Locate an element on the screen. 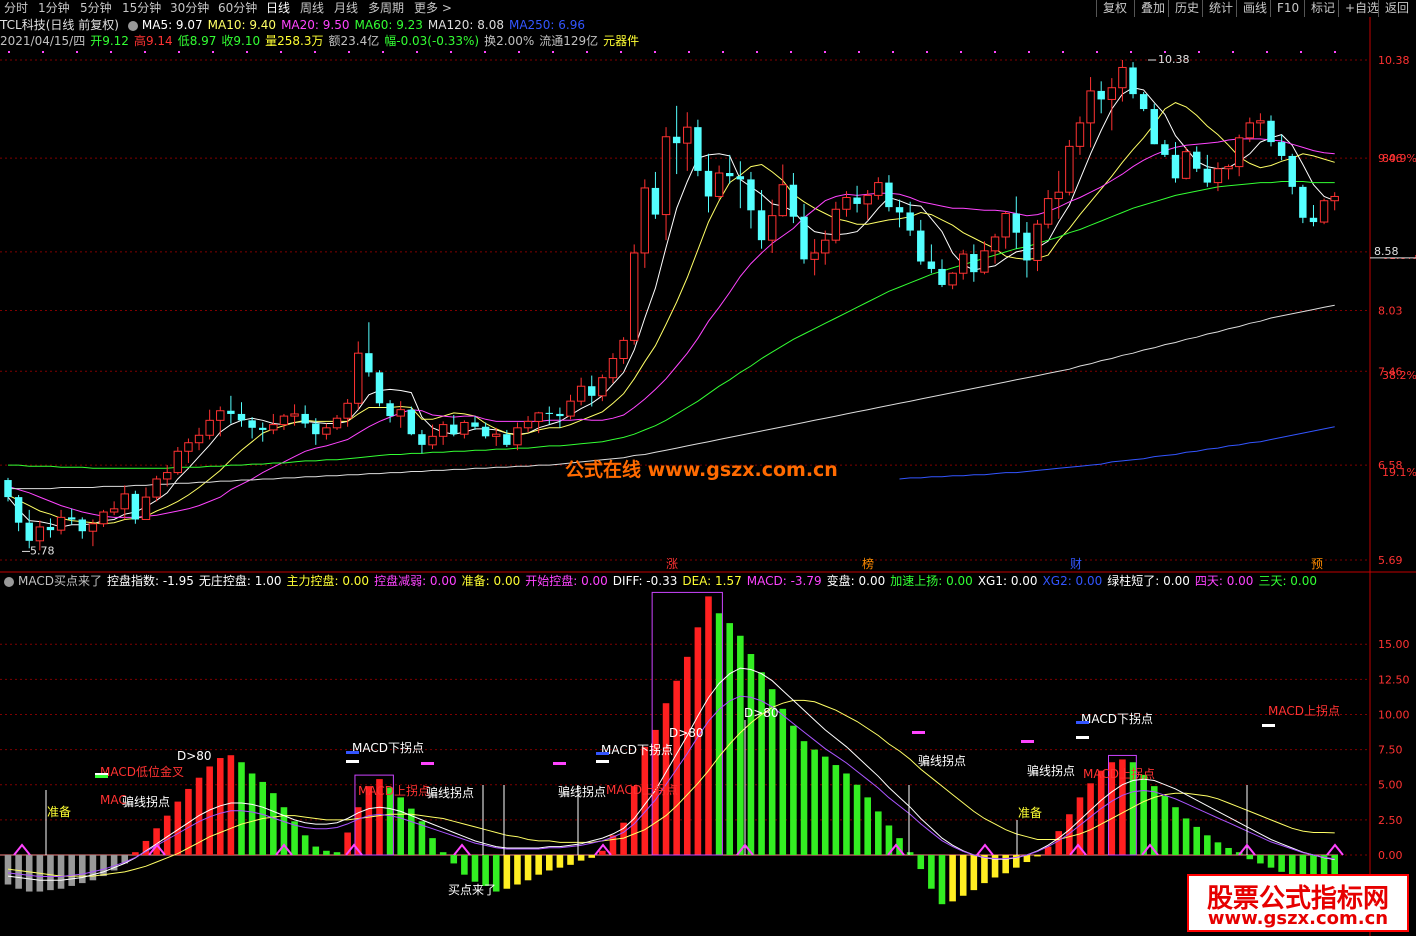  period-tab: 60分钟 is located at coordinates (237, 8).